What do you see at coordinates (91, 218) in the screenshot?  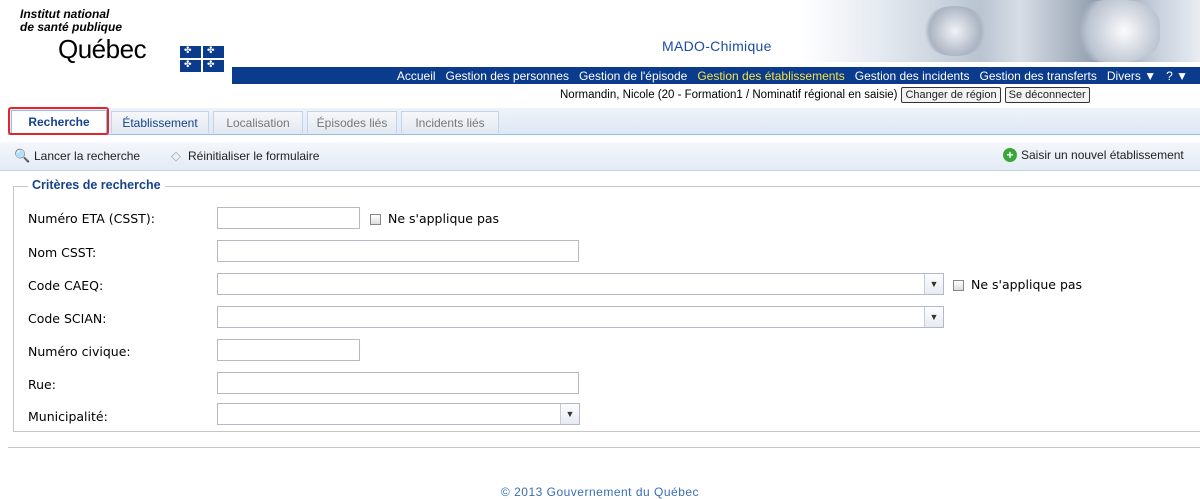 I see `eta-label: Numéro ETA (CSST):` at bounding box center [91, 218].